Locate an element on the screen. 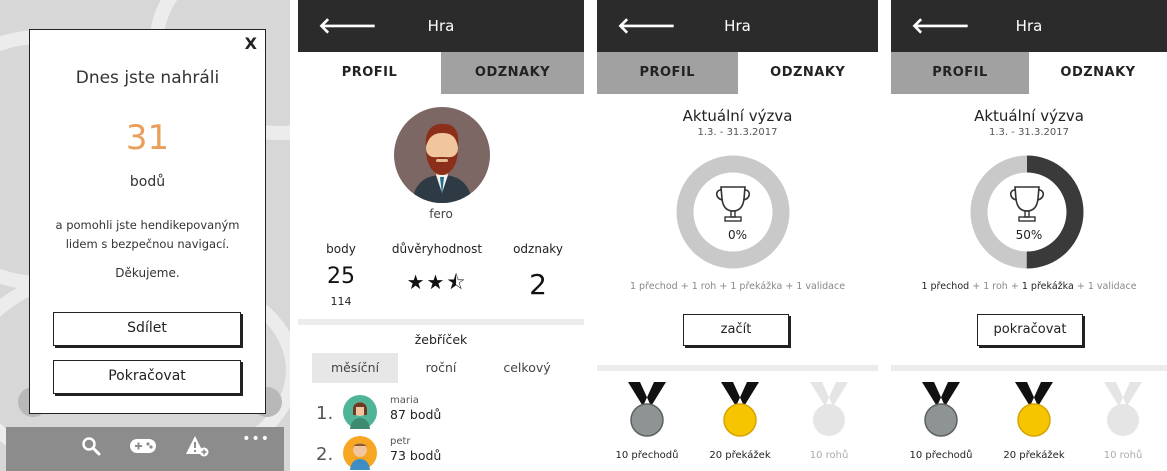  trust-label: důvěryhodnost is located at coordinates (437, 249).